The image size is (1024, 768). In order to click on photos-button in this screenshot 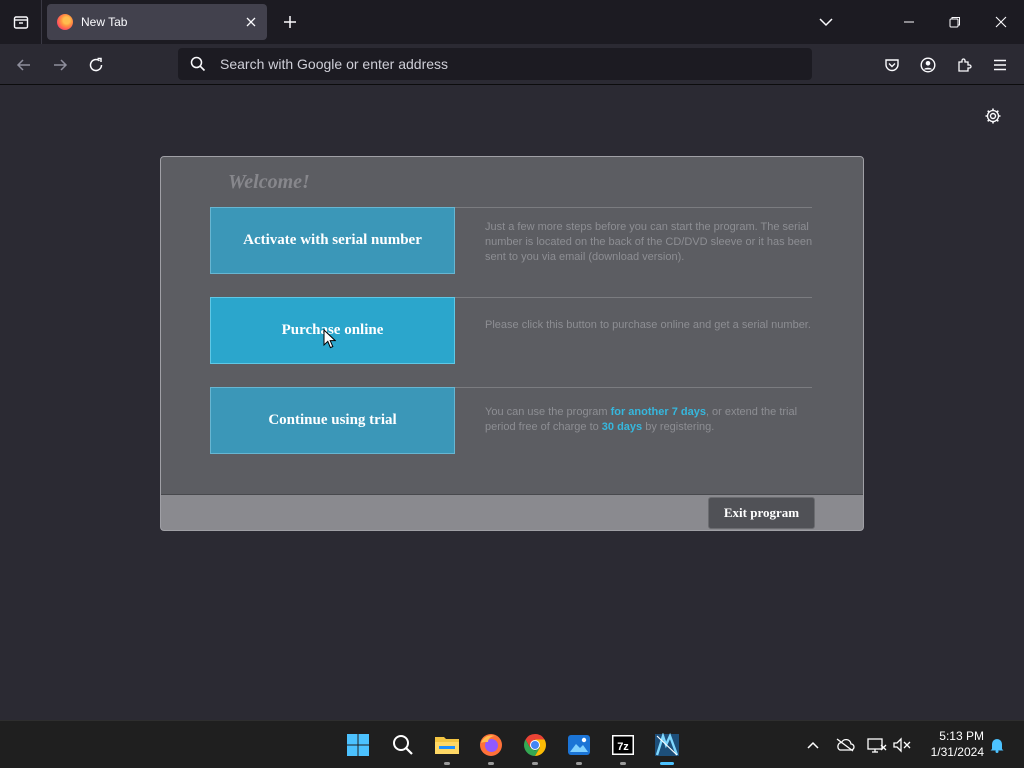, I will do `click(579, 747)`.